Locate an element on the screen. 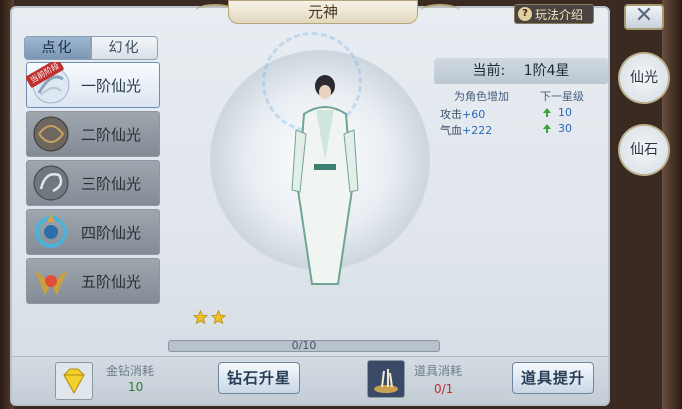  help-button: ? 玩法介绍 is located at coordinates (554, 14).